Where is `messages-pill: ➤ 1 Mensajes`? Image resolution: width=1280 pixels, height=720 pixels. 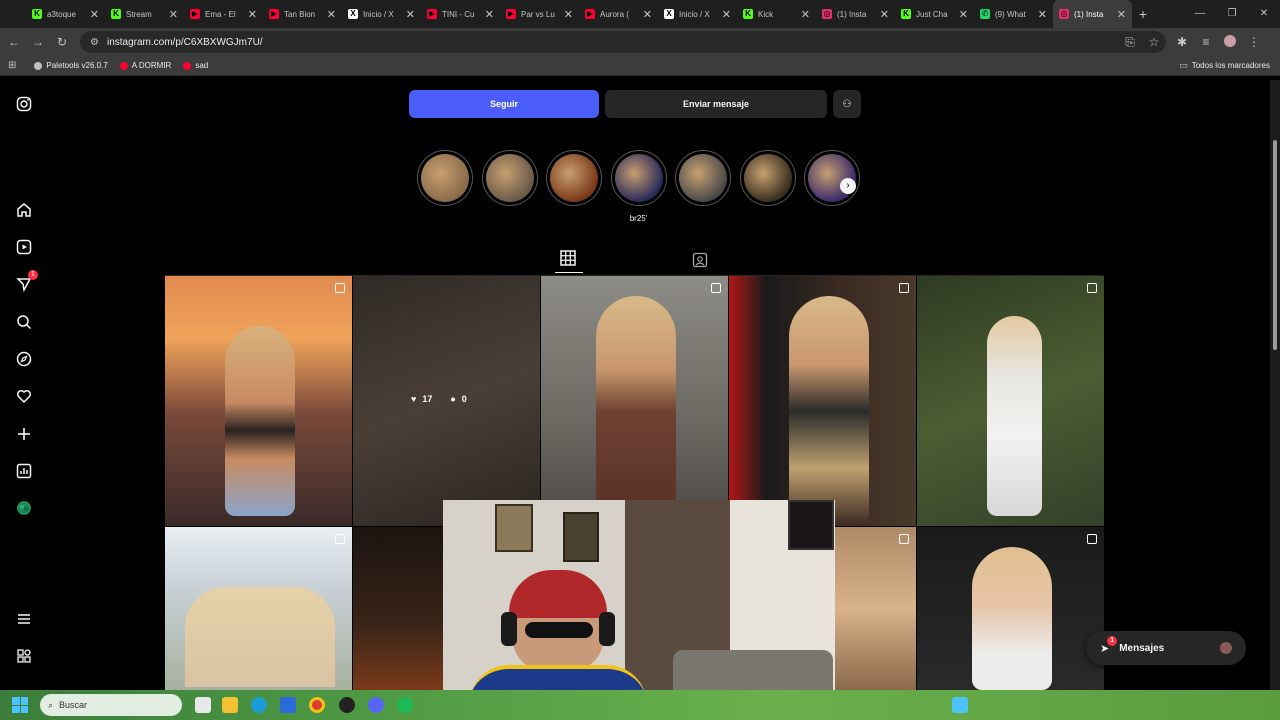
messages-pill: ➤ 1 Mensajes is located at coordinates (1166, 648).